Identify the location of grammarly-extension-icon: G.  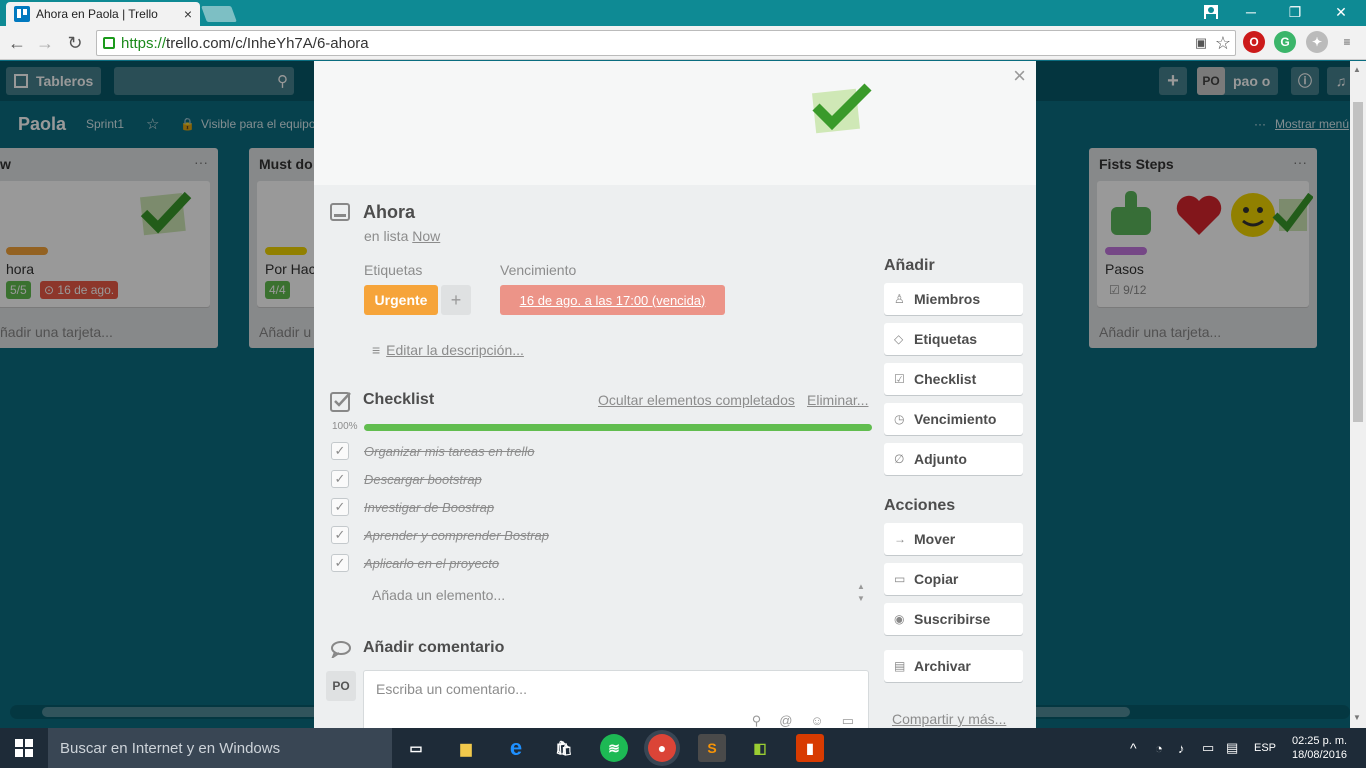
(1285, 42).